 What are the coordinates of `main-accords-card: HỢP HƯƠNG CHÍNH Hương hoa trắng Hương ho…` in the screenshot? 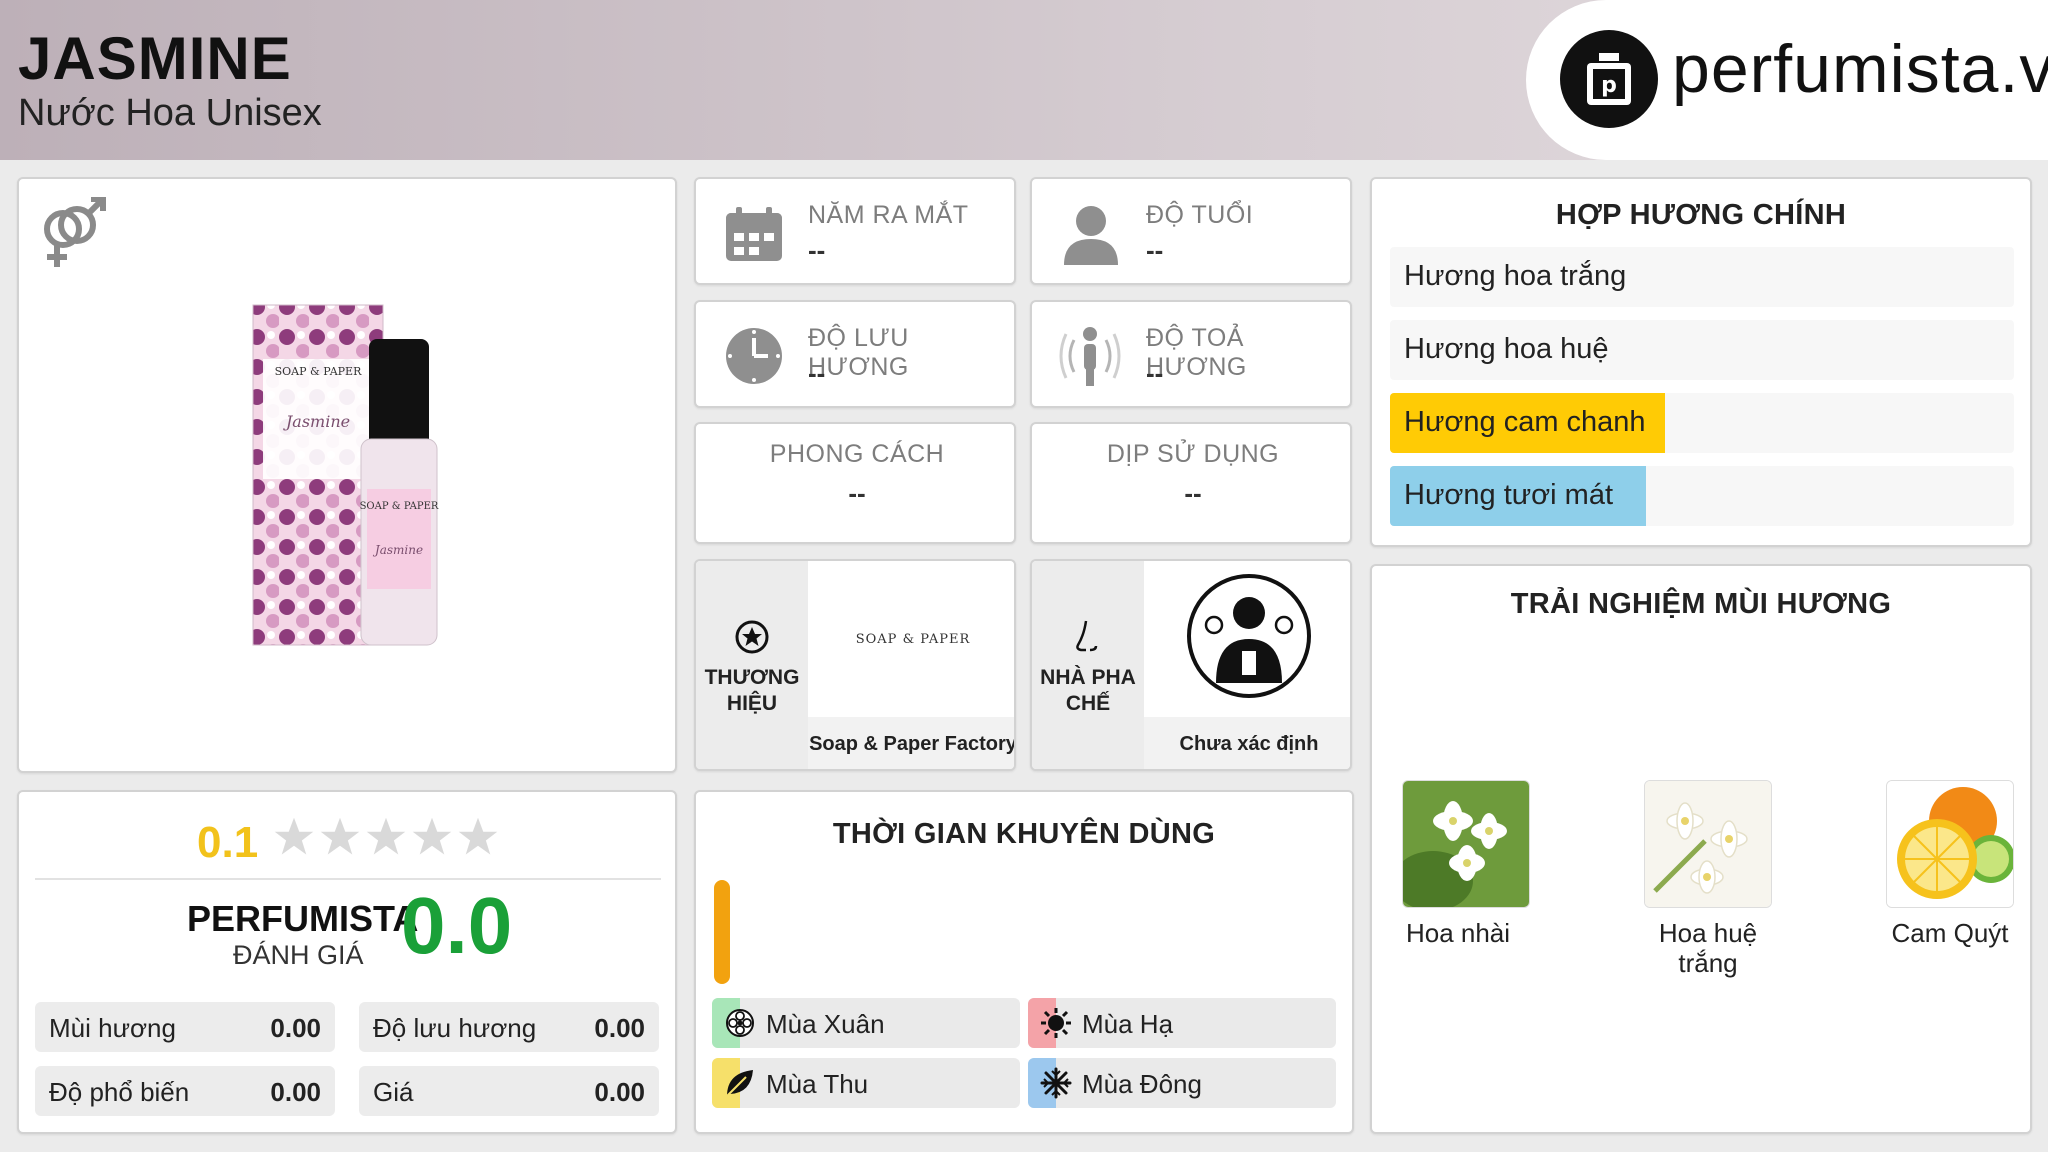 It's located at (1701, 362).